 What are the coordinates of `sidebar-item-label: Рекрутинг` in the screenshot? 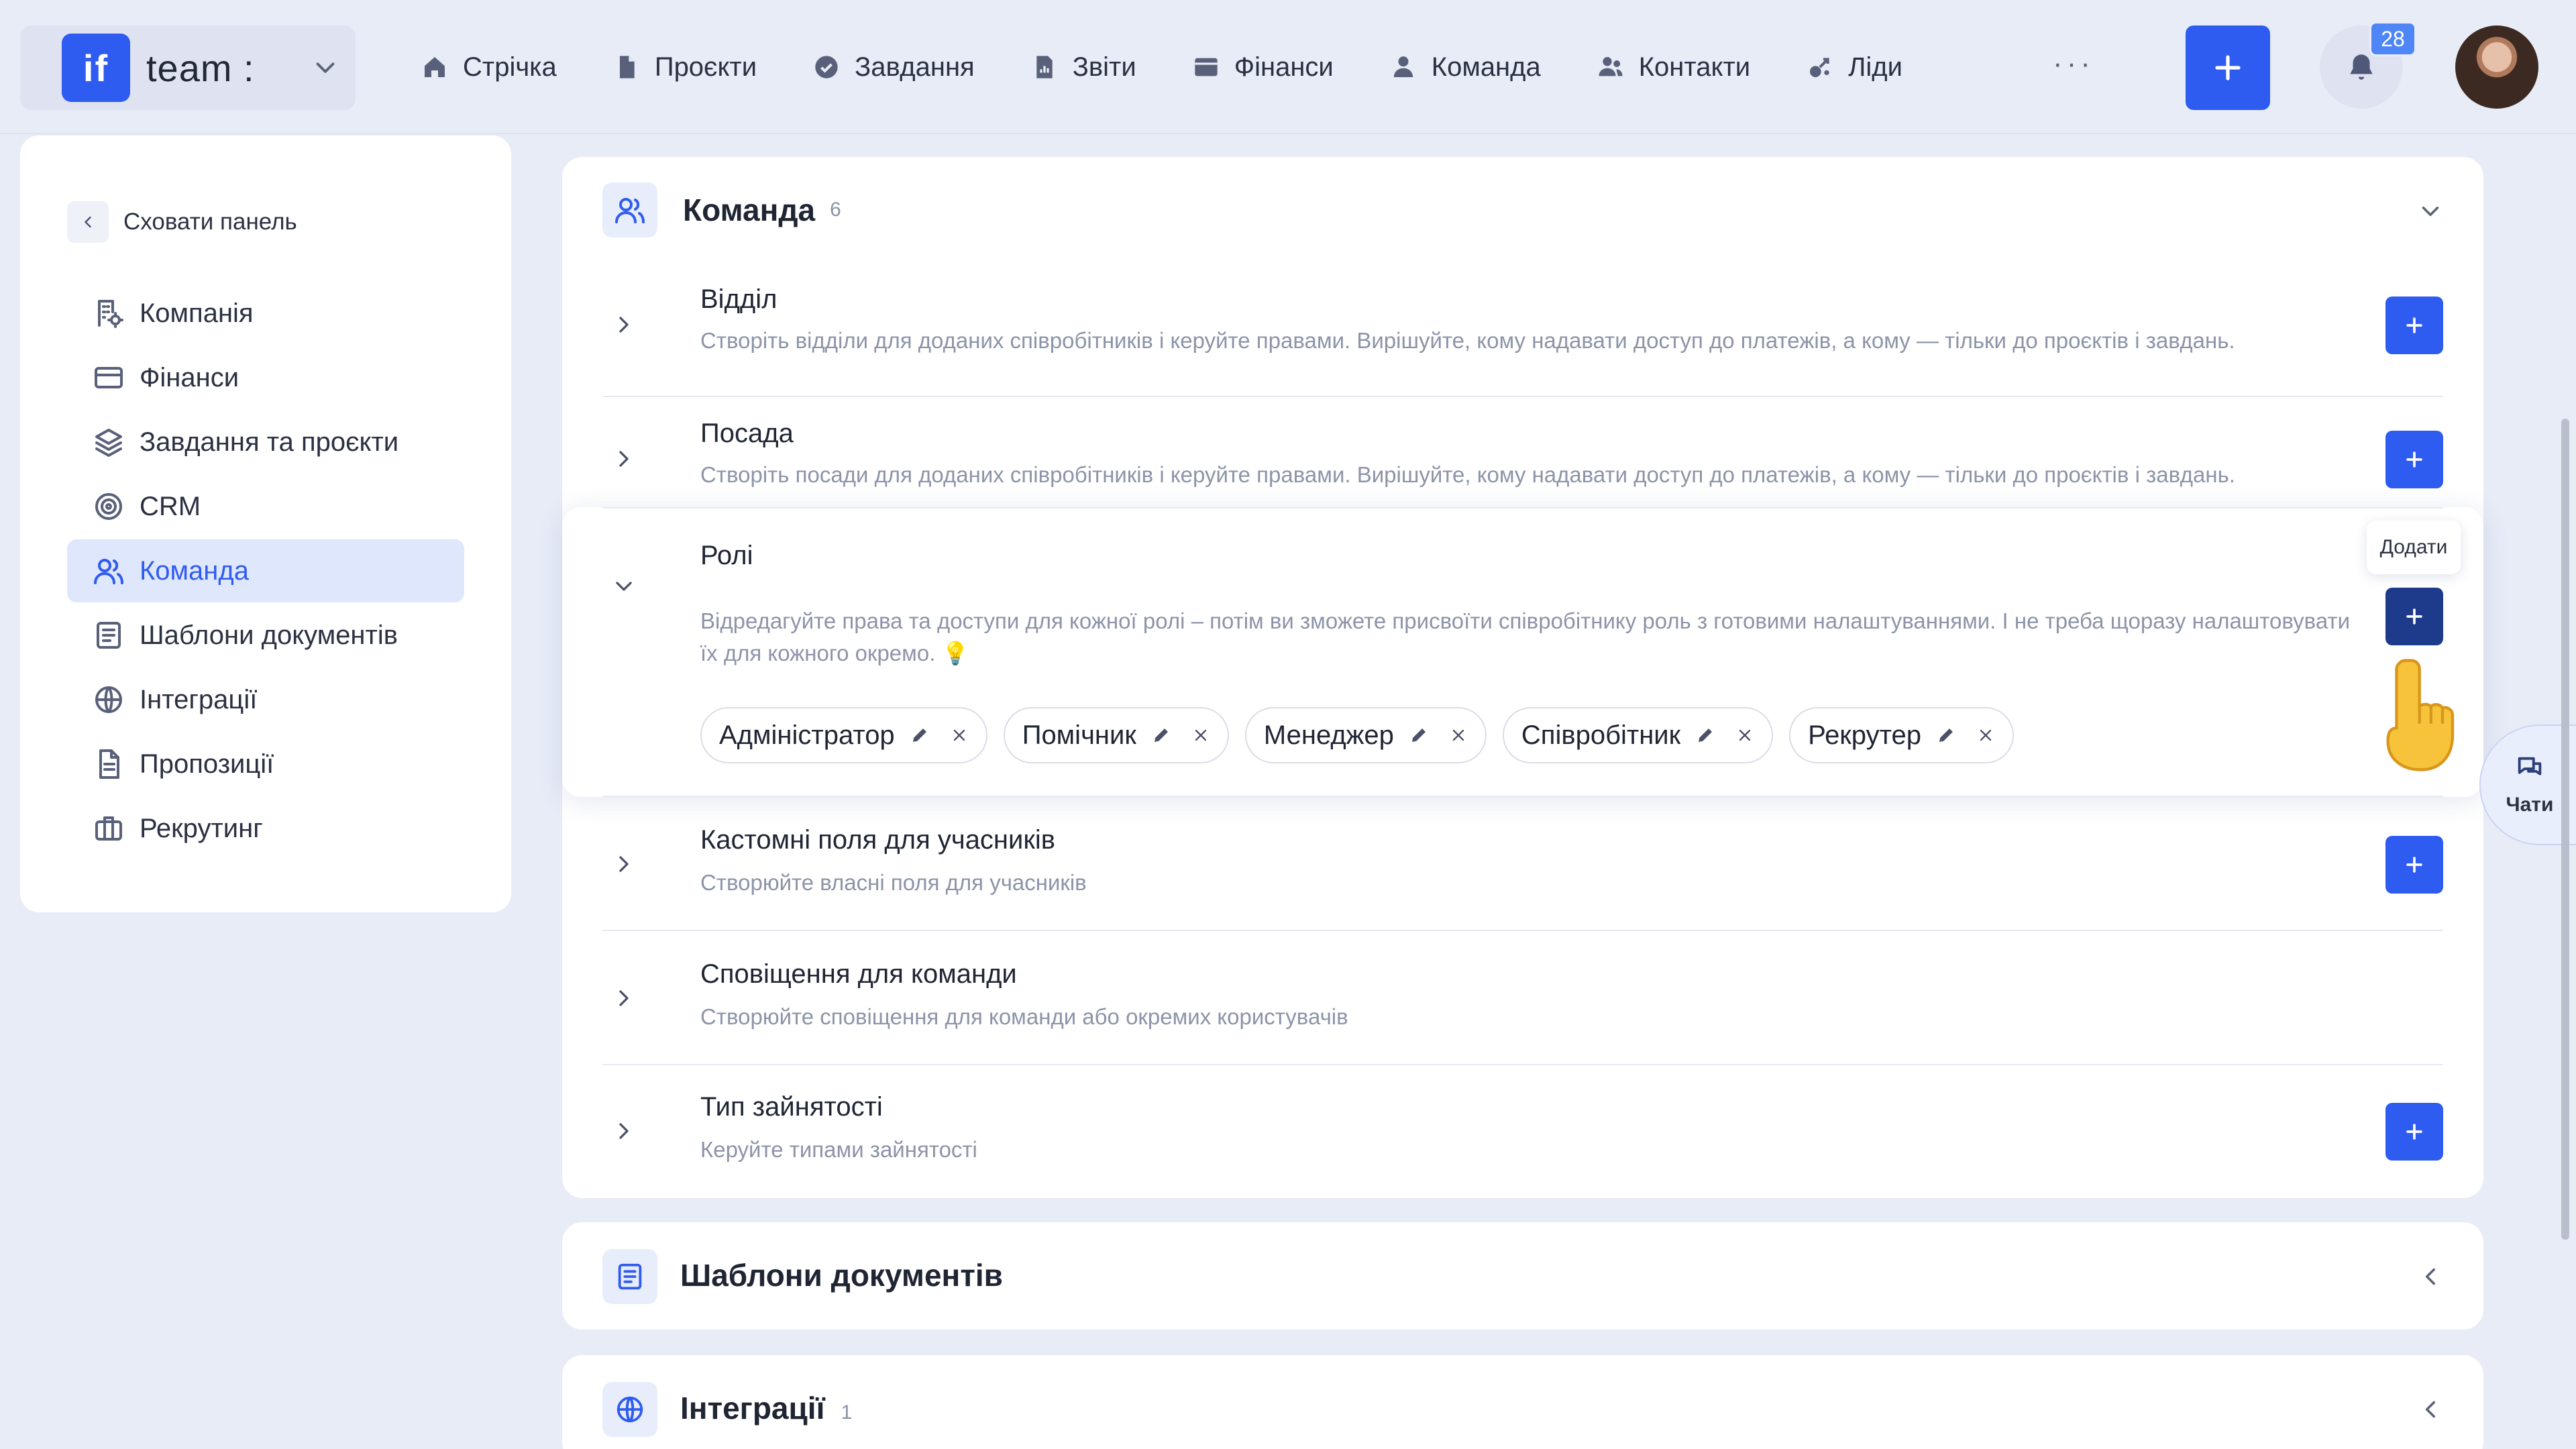 It's located at (201, 828).